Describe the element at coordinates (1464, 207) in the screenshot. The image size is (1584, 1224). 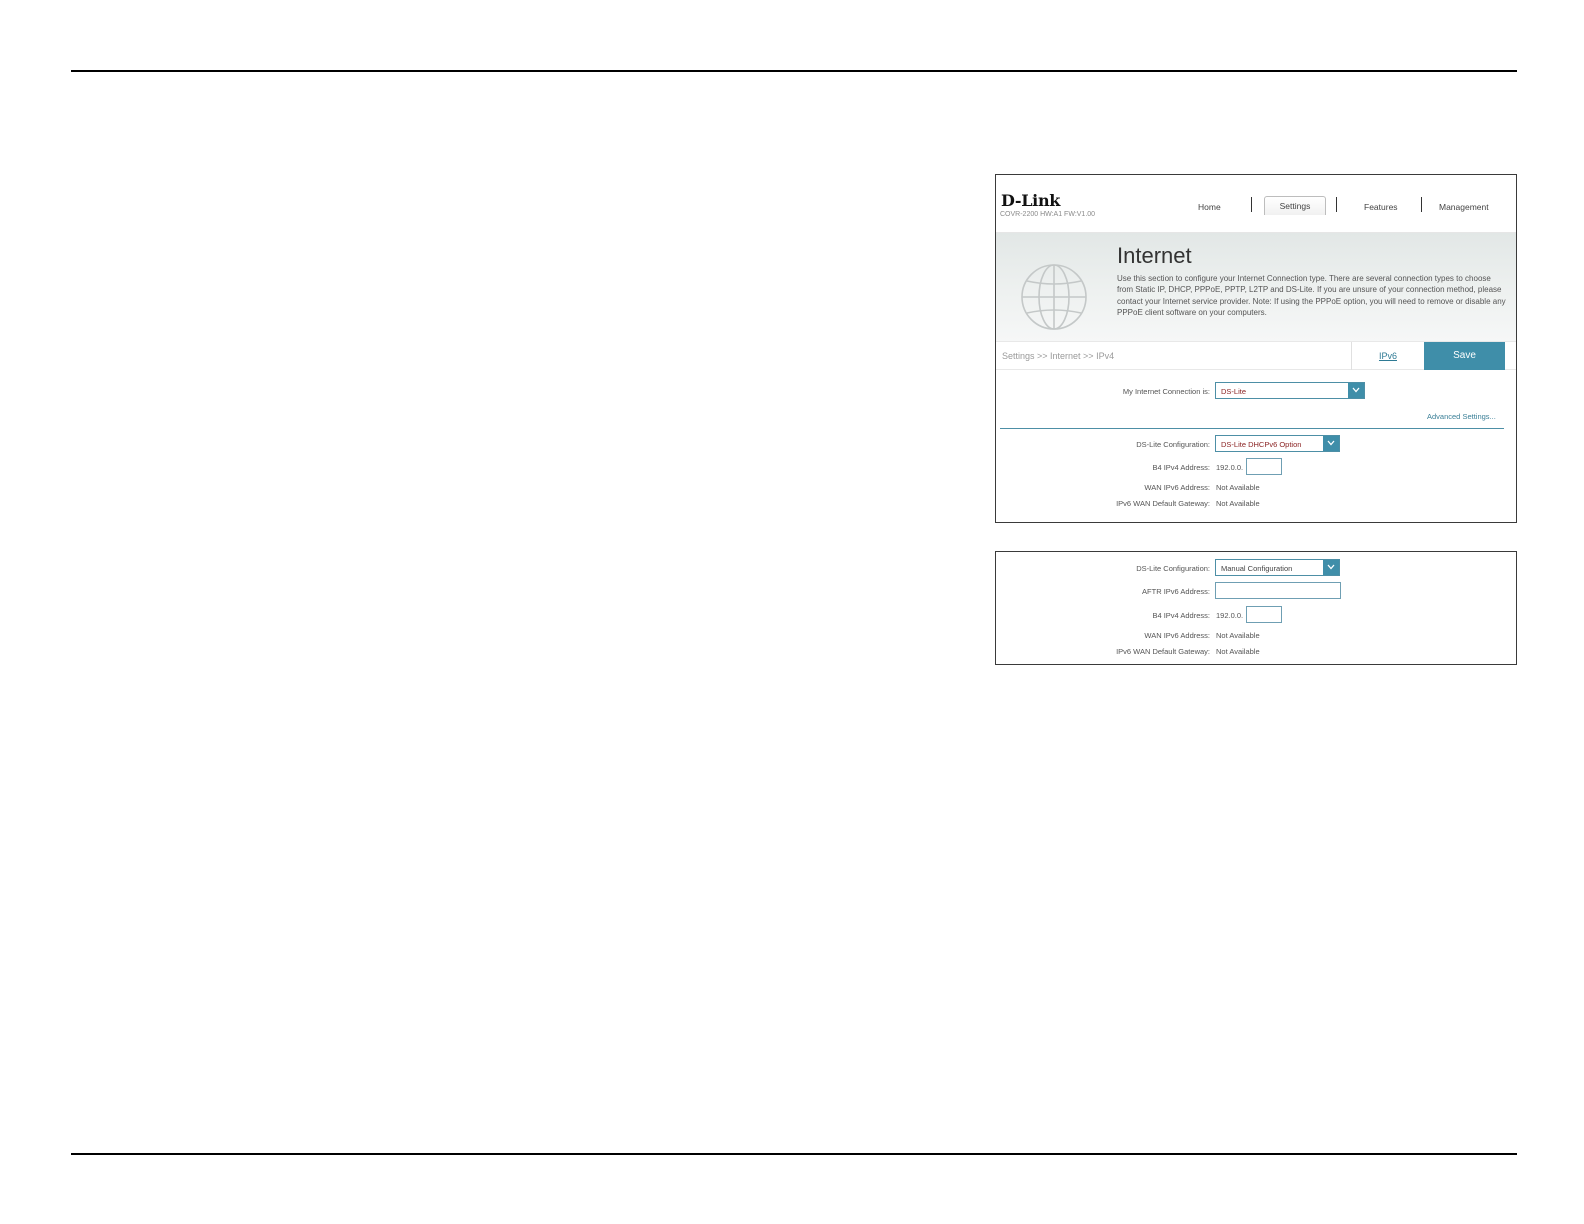
I see `nav-management: Management` at that location.